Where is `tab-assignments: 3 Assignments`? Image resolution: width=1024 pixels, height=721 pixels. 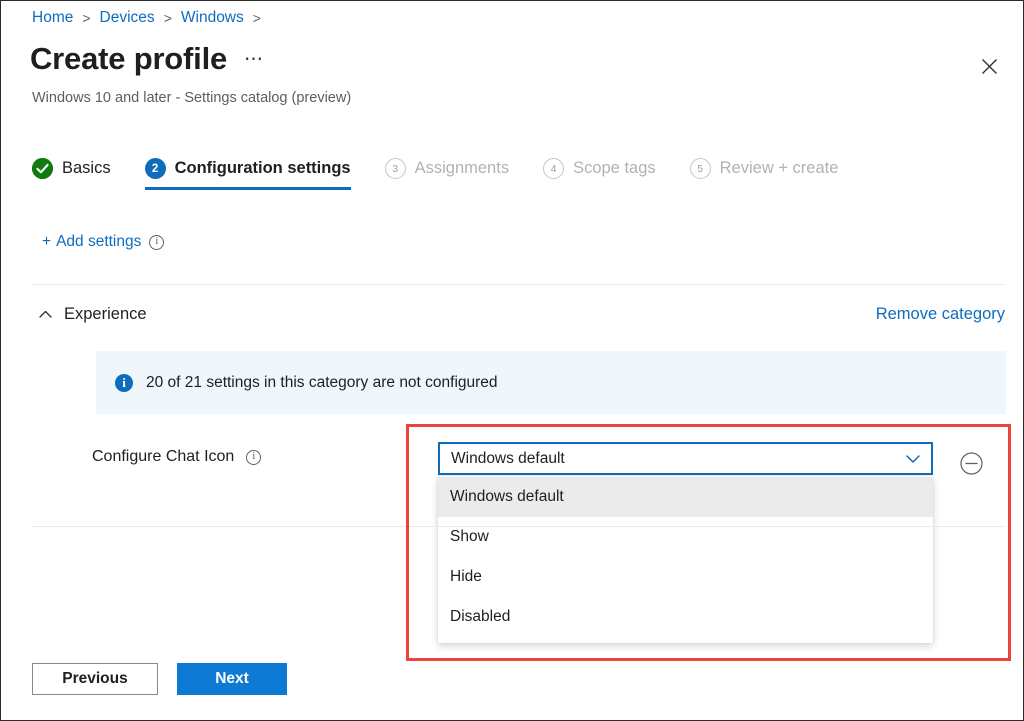
tab-assignments: 3 Assignments is located at coordinates (447, 174).